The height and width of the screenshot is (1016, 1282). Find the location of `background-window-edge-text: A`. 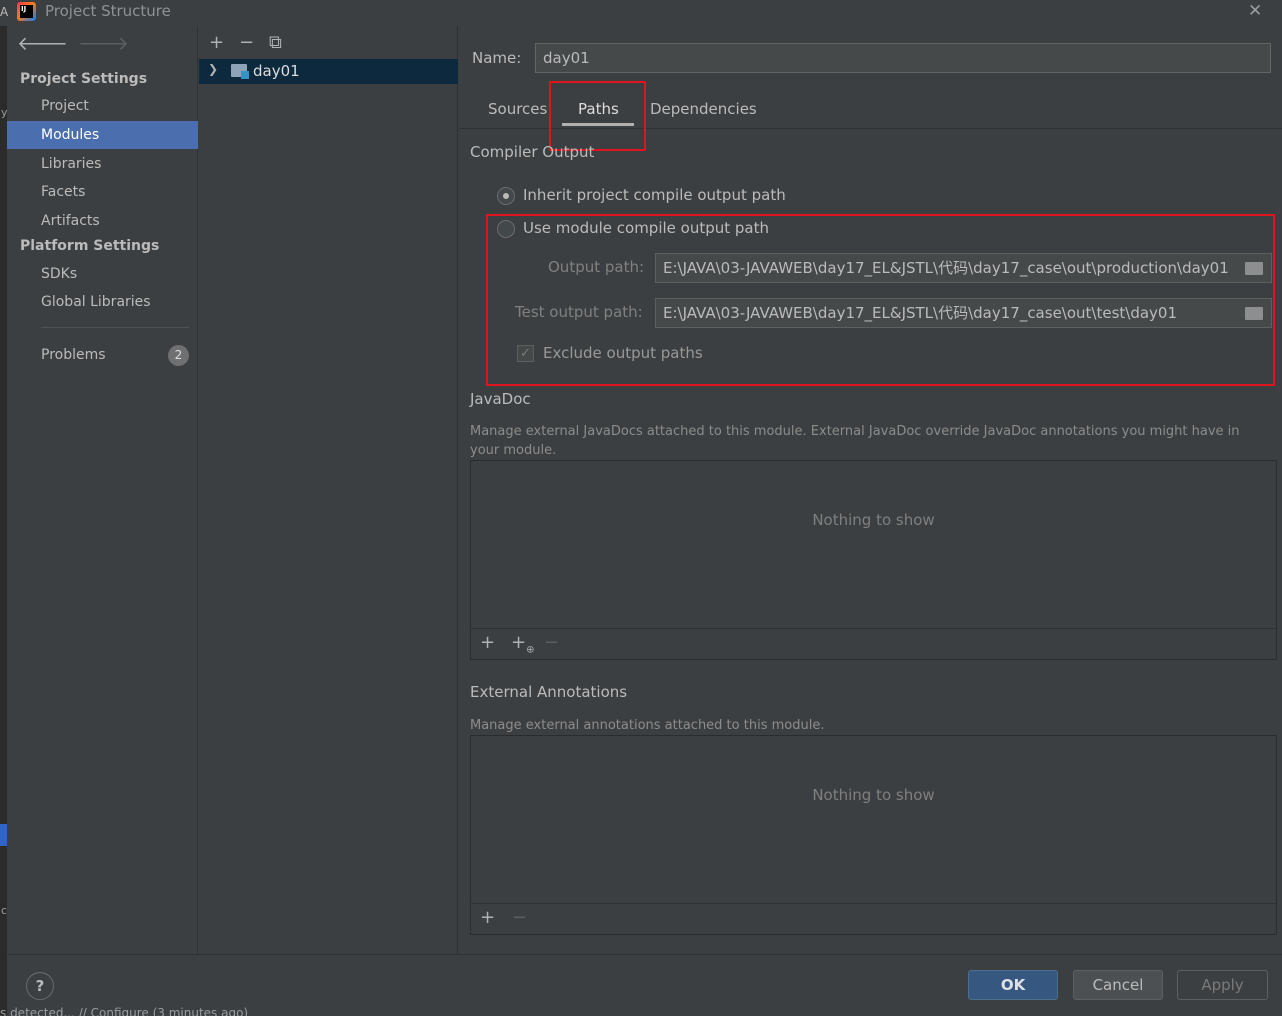

background-window-edge-text: A is located at coordinates (4, 12).